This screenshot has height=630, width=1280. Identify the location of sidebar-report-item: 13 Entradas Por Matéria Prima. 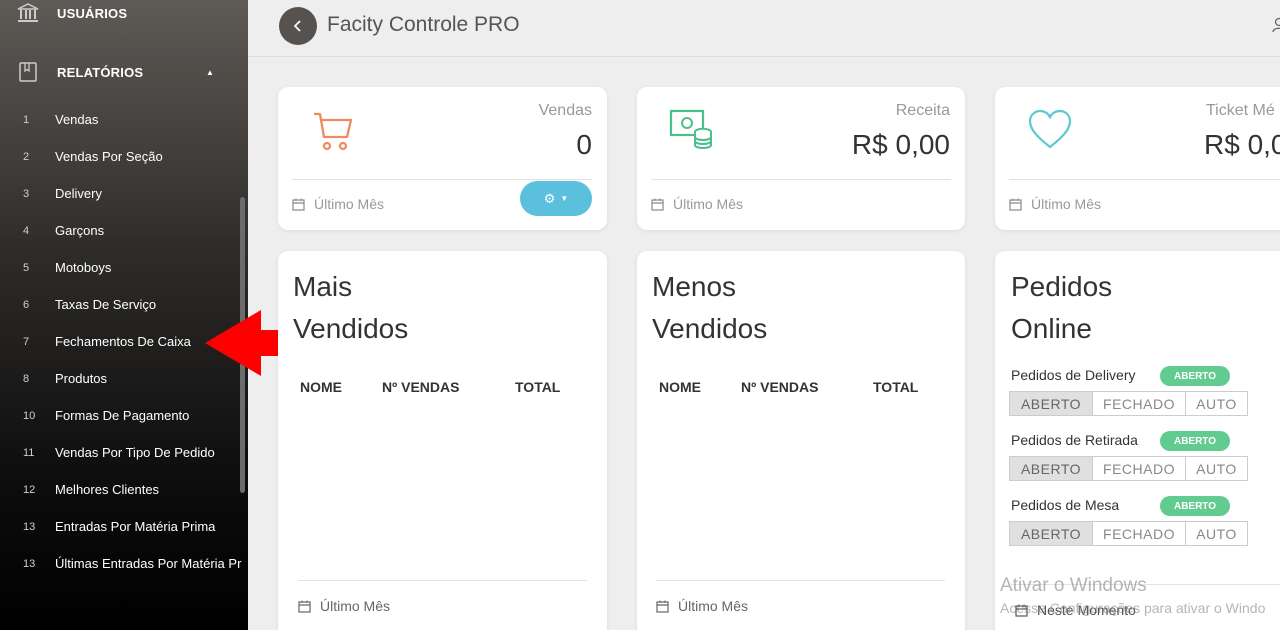
(124, 526).